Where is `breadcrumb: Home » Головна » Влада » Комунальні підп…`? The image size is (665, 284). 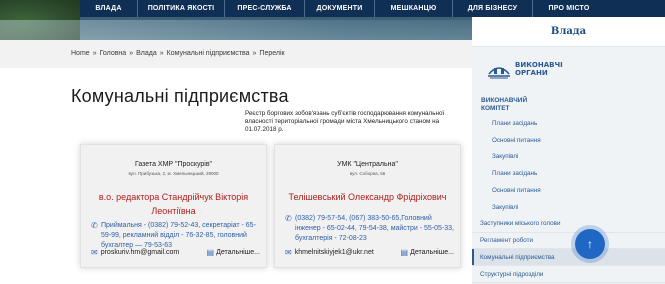
breadcrumb: Home » Головна » Влада » Комунальні підп… is located at coordinates (178, 53).